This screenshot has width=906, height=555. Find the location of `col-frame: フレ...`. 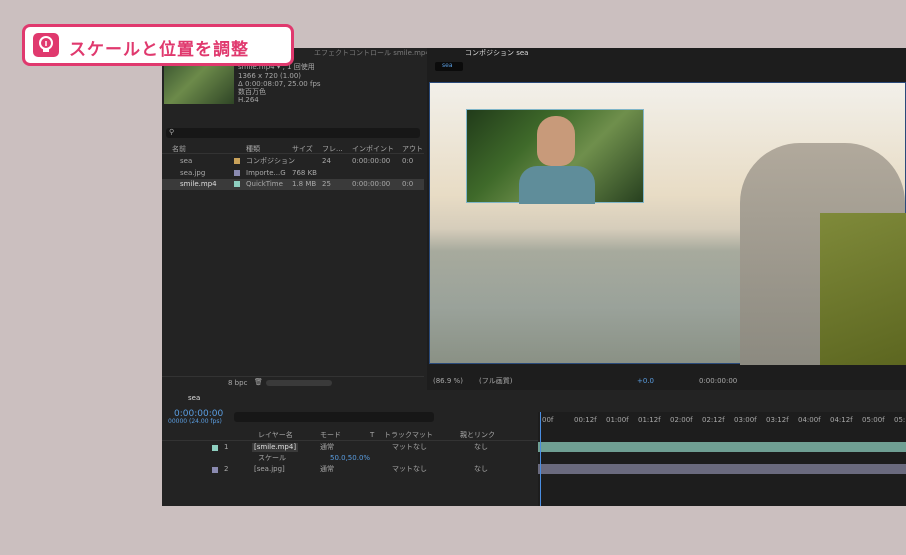

col-frame: フレ... is located at coordinates (332, 149).